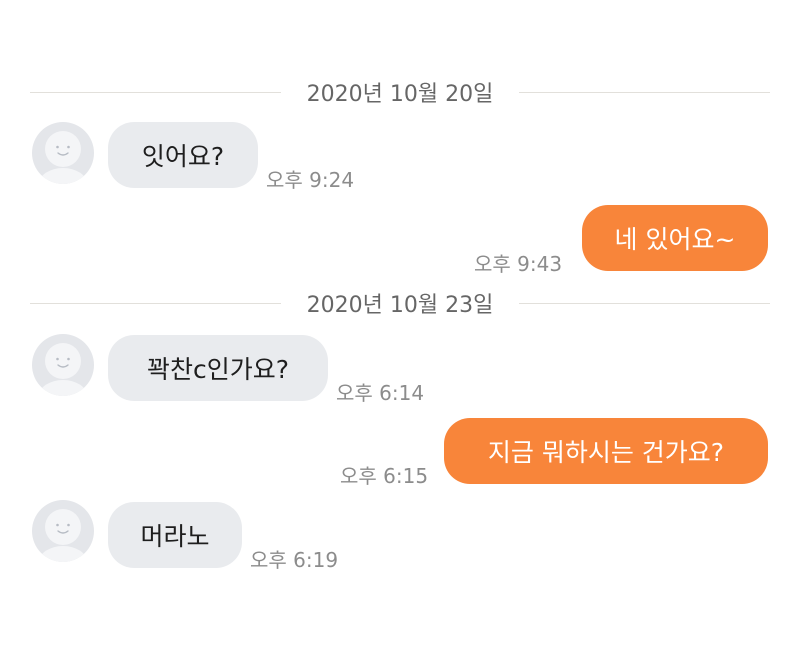  I want to click on message-bubble-incoming: 잇어요?, so click(183, 155).